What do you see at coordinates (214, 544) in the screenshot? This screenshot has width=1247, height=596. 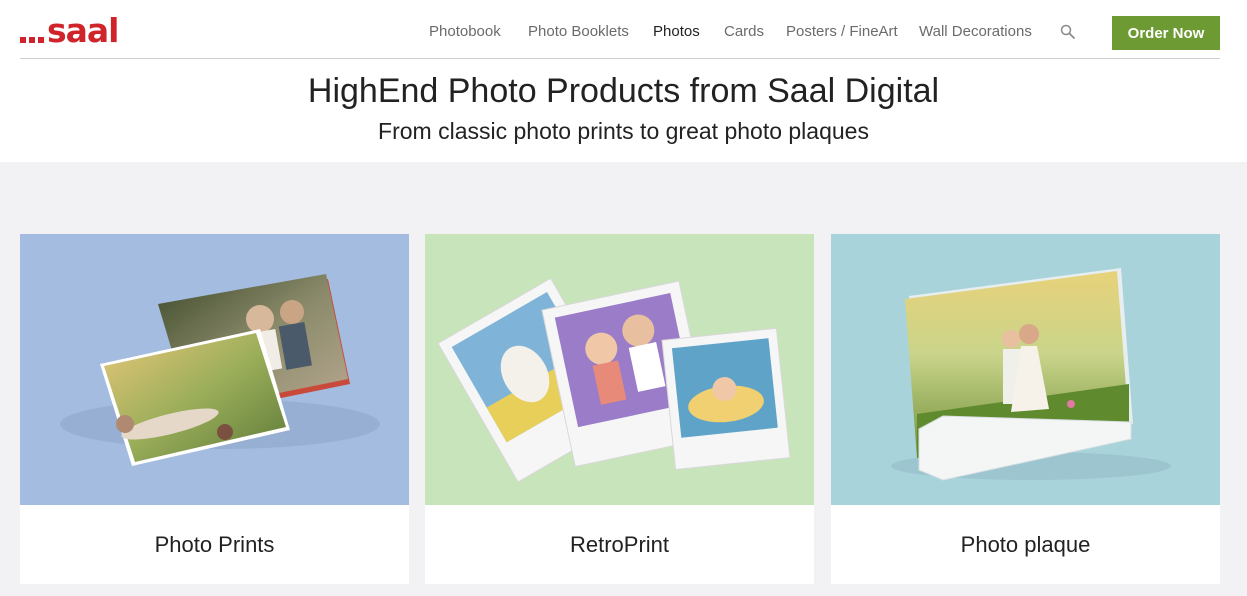 I see `card-label-photo-prints: Photo Prints` at bounding box center [214, 544].